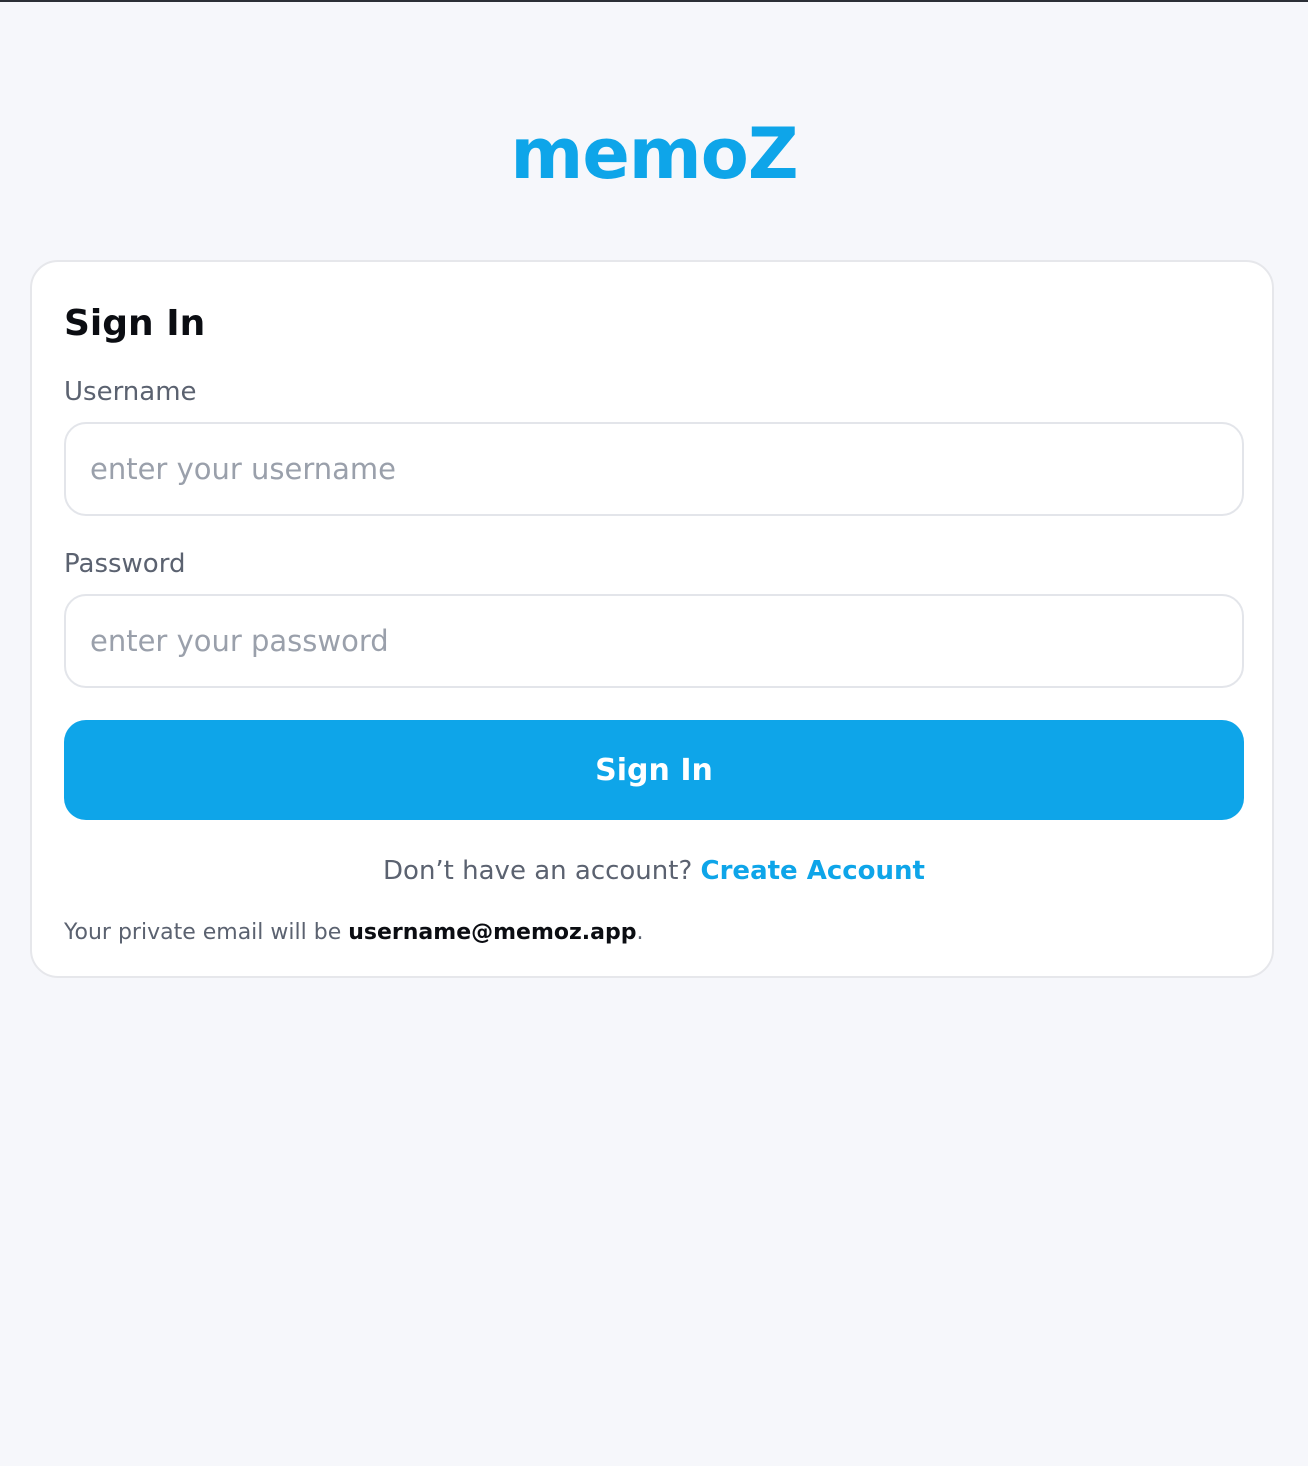 This screenshot has width=1308, height=1466. What do you see at coordinates (654, 154) in the screenshot?
I see `app-logo: memoZ` at bounding box center [654, 154].